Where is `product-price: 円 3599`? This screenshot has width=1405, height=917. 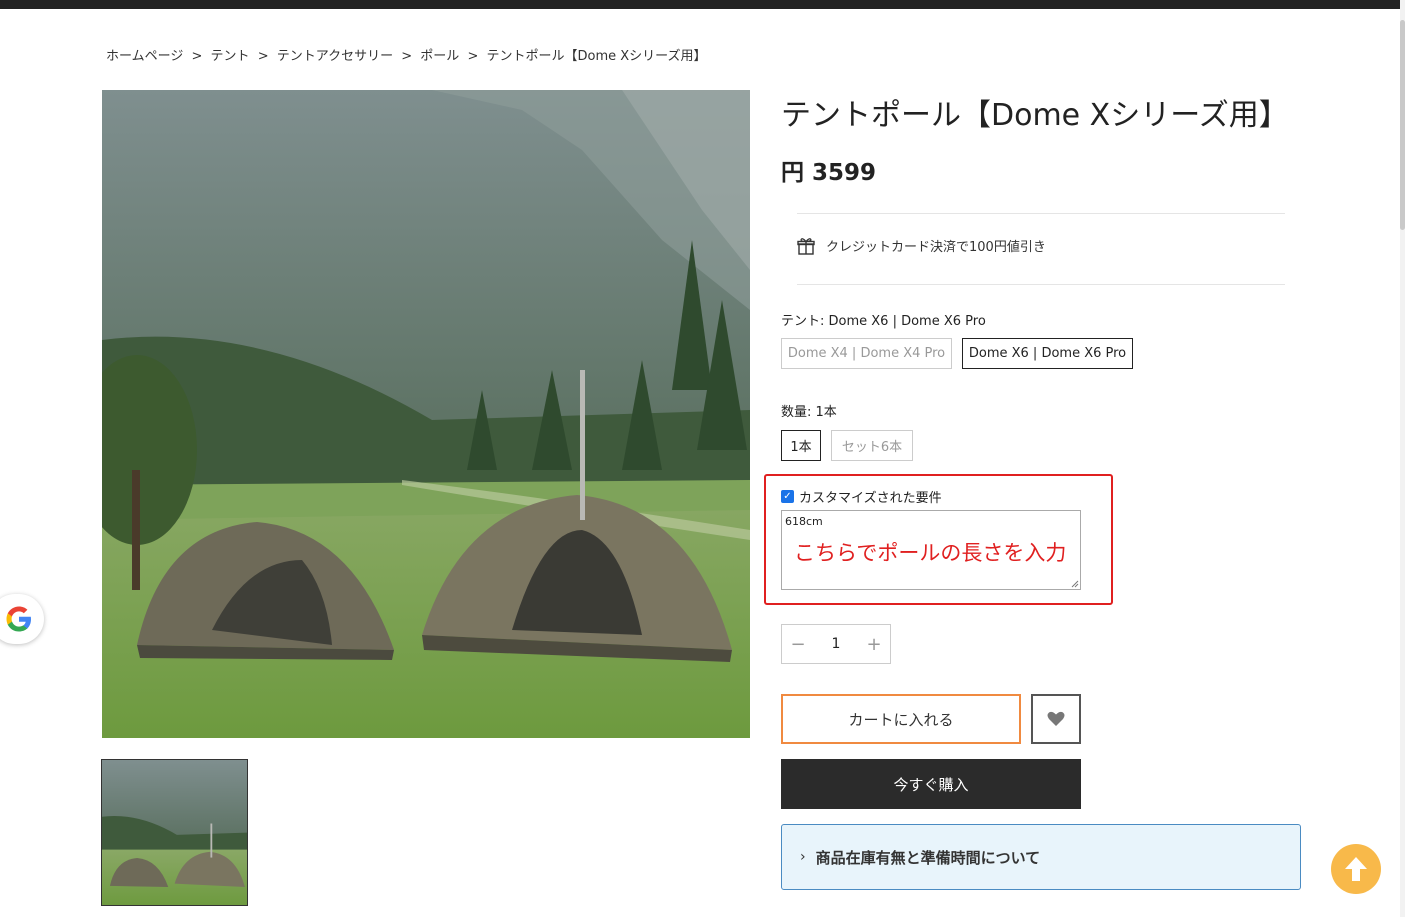 product-price: 円 3599 is located at coordinates (829, 173).